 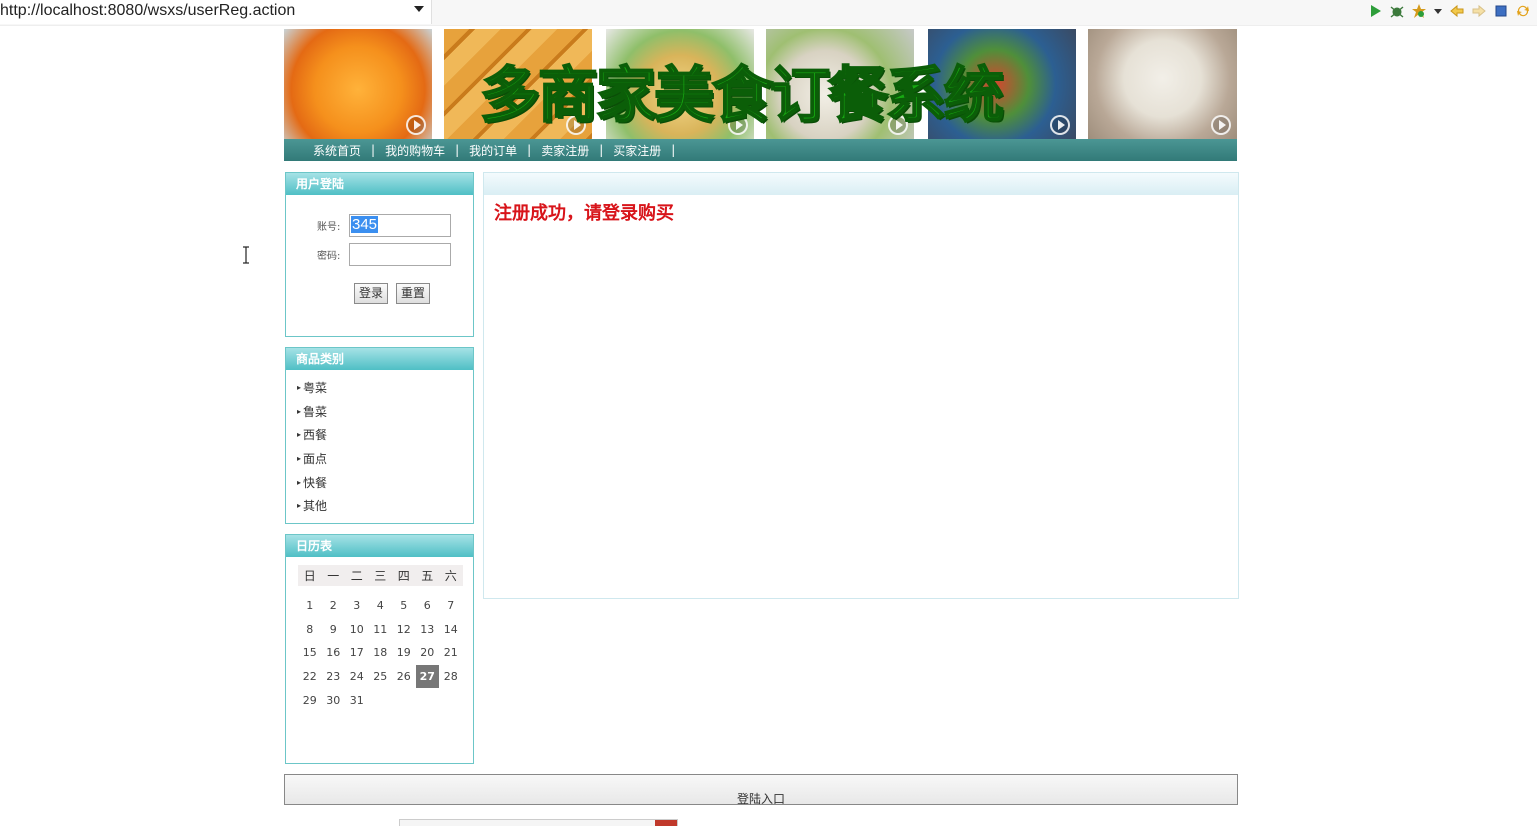 What do you see at coordinates (379, 359) in the screenshot?
I see `category-panel-title: 商品类别` at bounding box center [379, 359].